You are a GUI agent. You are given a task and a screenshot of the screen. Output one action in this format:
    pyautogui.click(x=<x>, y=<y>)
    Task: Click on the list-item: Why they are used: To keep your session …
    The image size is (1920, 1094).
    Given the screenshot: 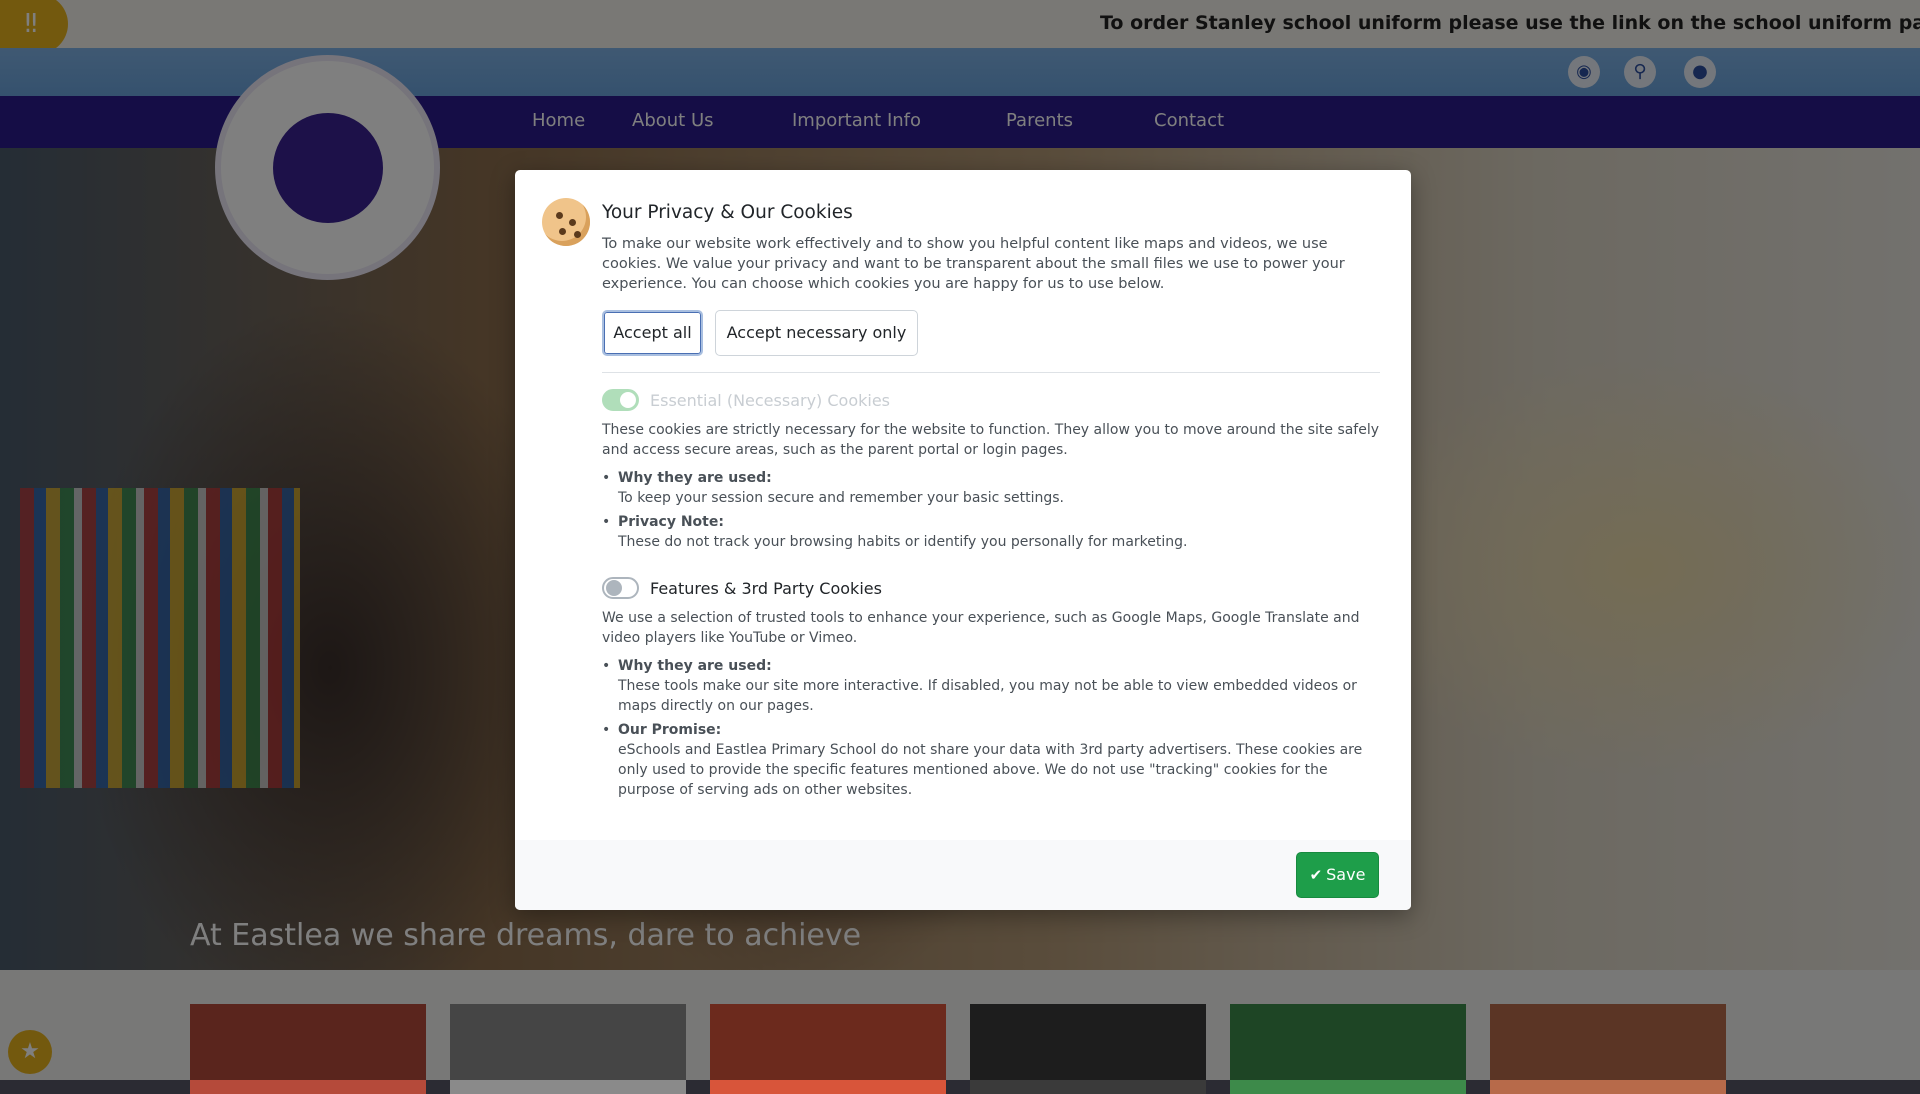 What is the action you would take?
    pyautogui.click(x=991, y=488)
    